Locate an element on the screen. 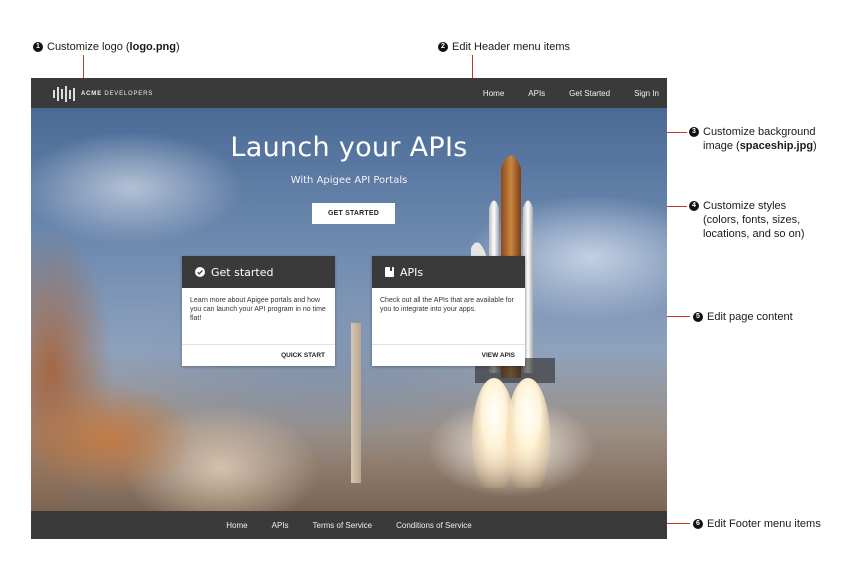 The image size is (860, 577). footer-home: Home is located at coordinates (236, 525).